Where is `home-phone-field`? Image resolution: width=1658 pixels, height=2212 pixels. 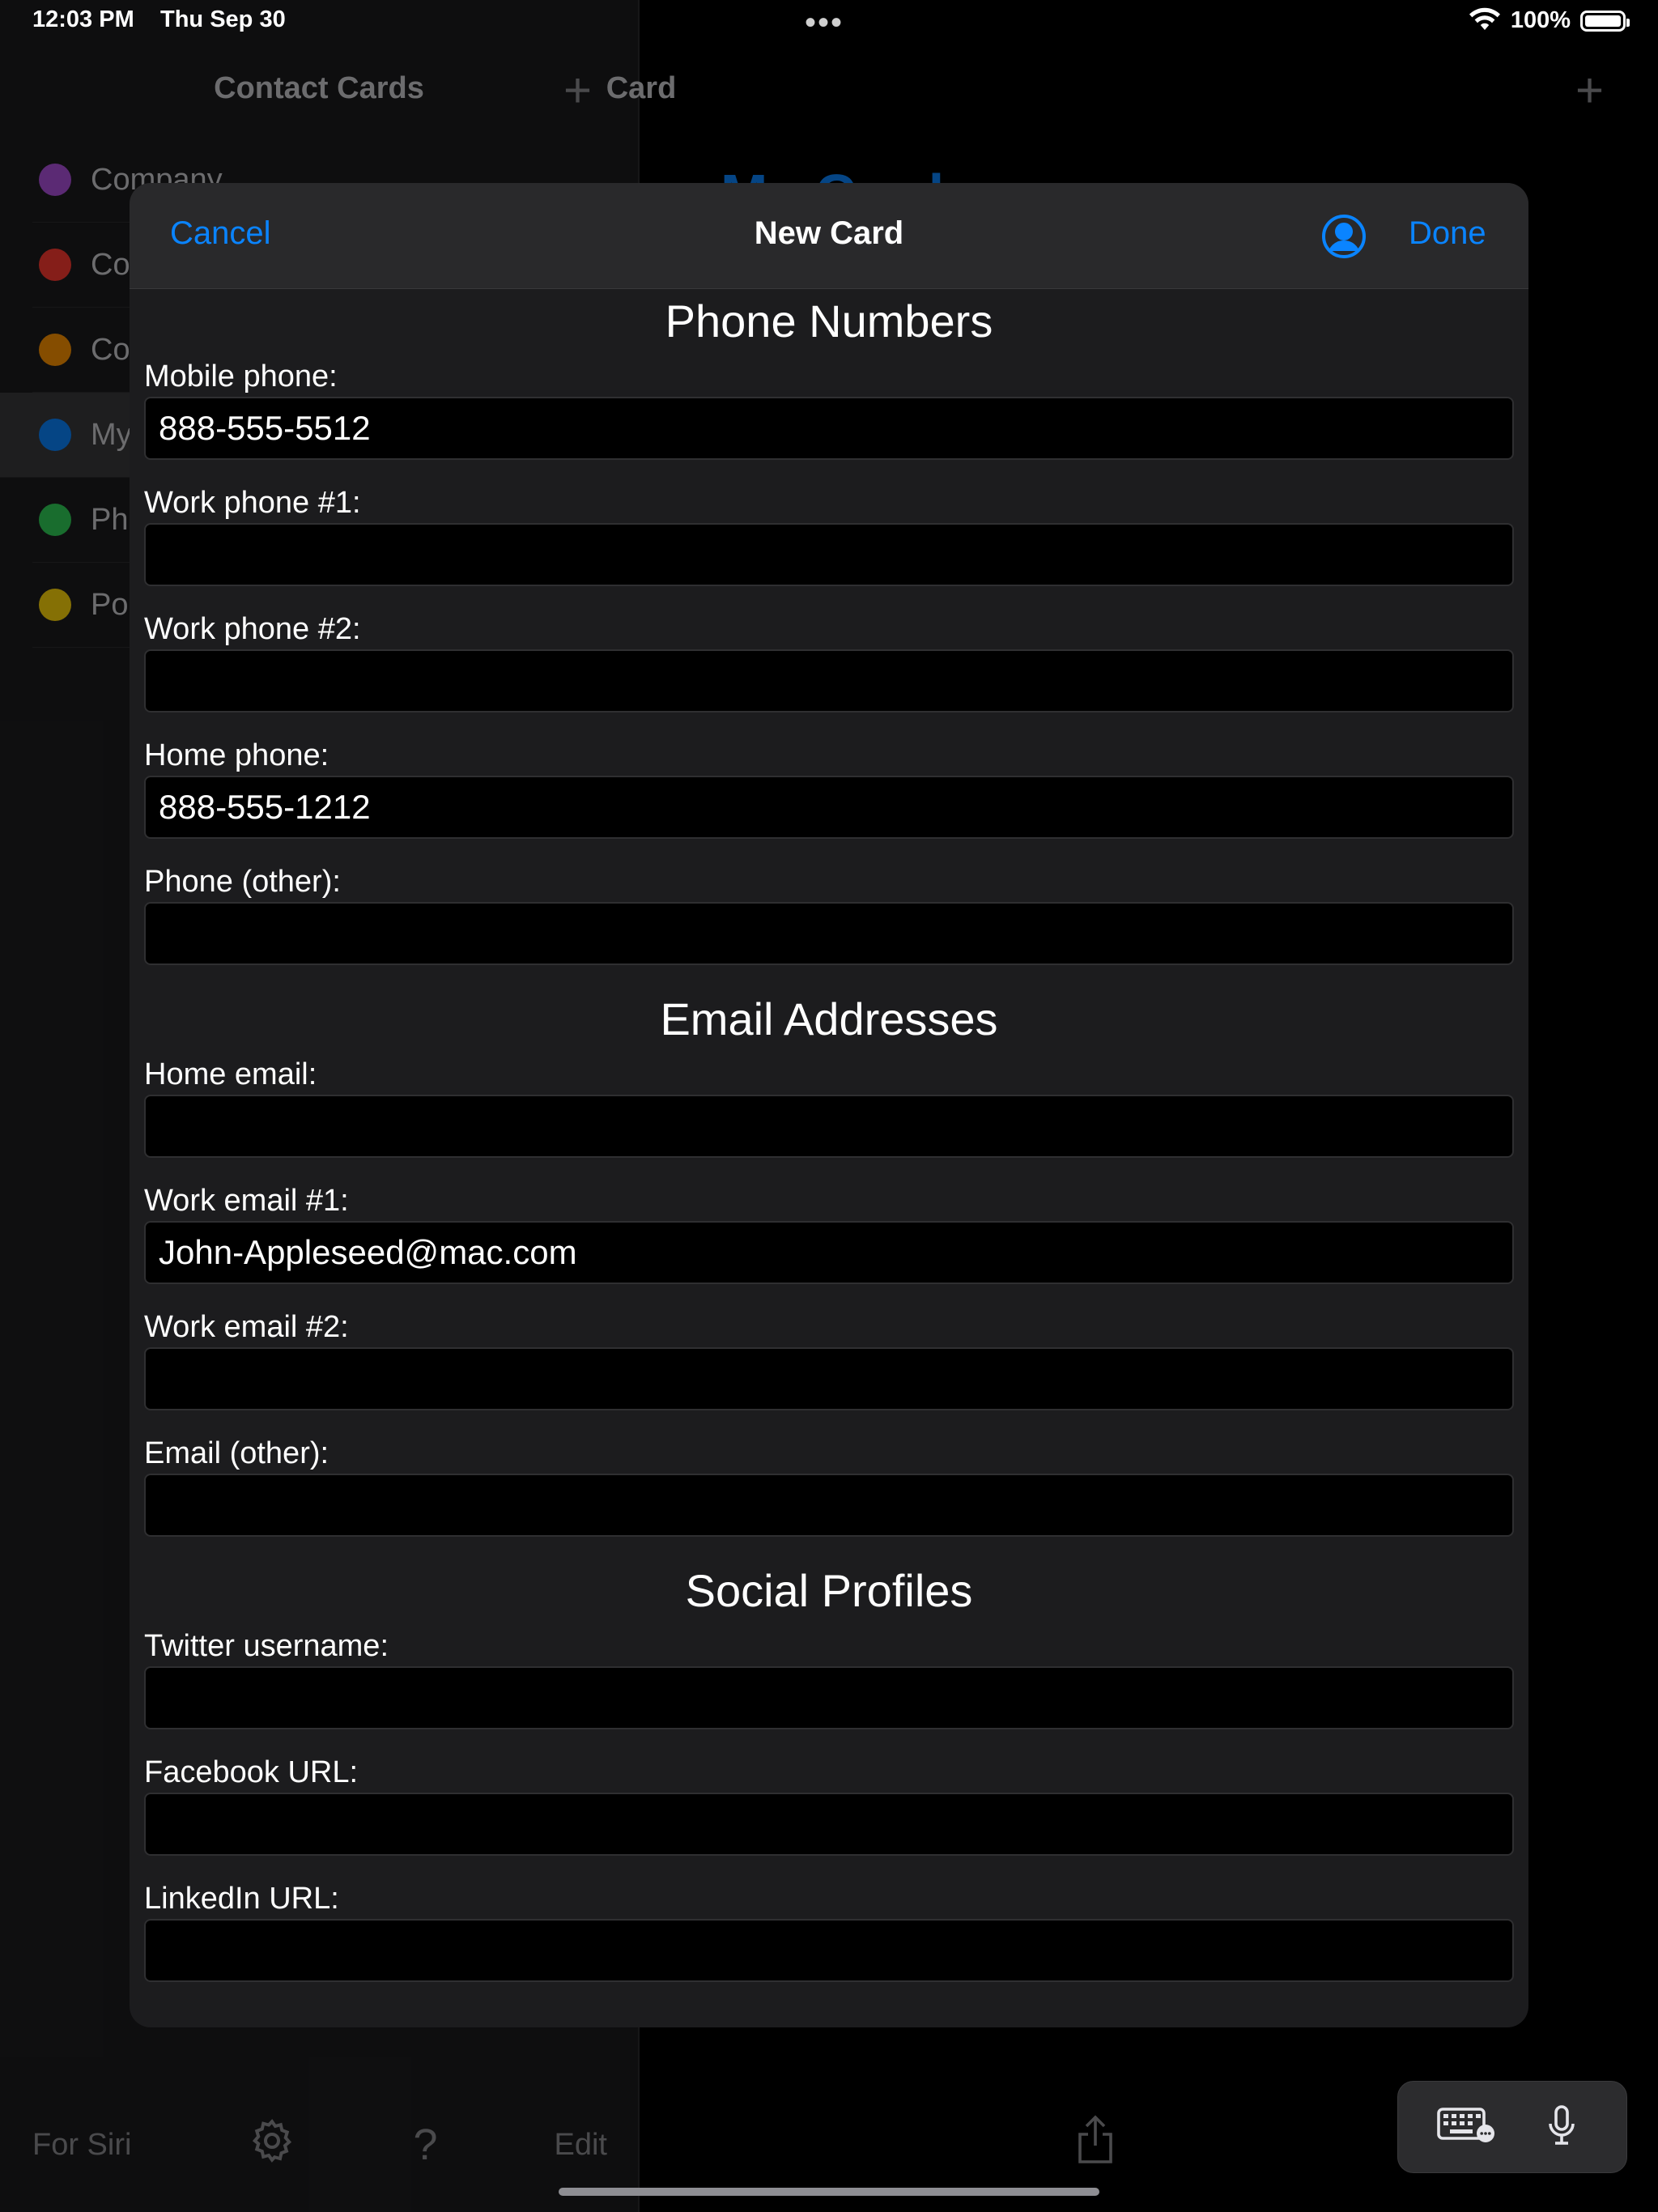
home-phone-field is located at coordinates (829, 808).